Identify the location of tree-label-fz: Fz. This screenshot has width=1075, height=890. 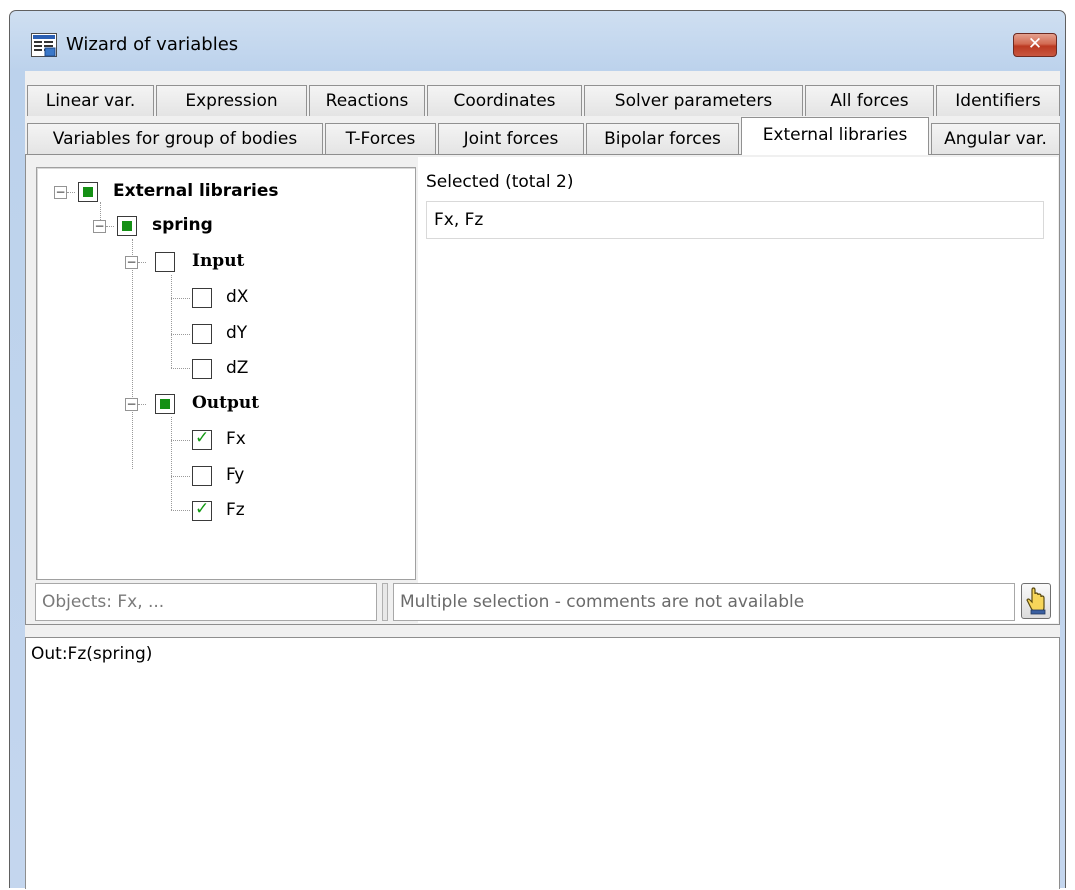
(235, 510).